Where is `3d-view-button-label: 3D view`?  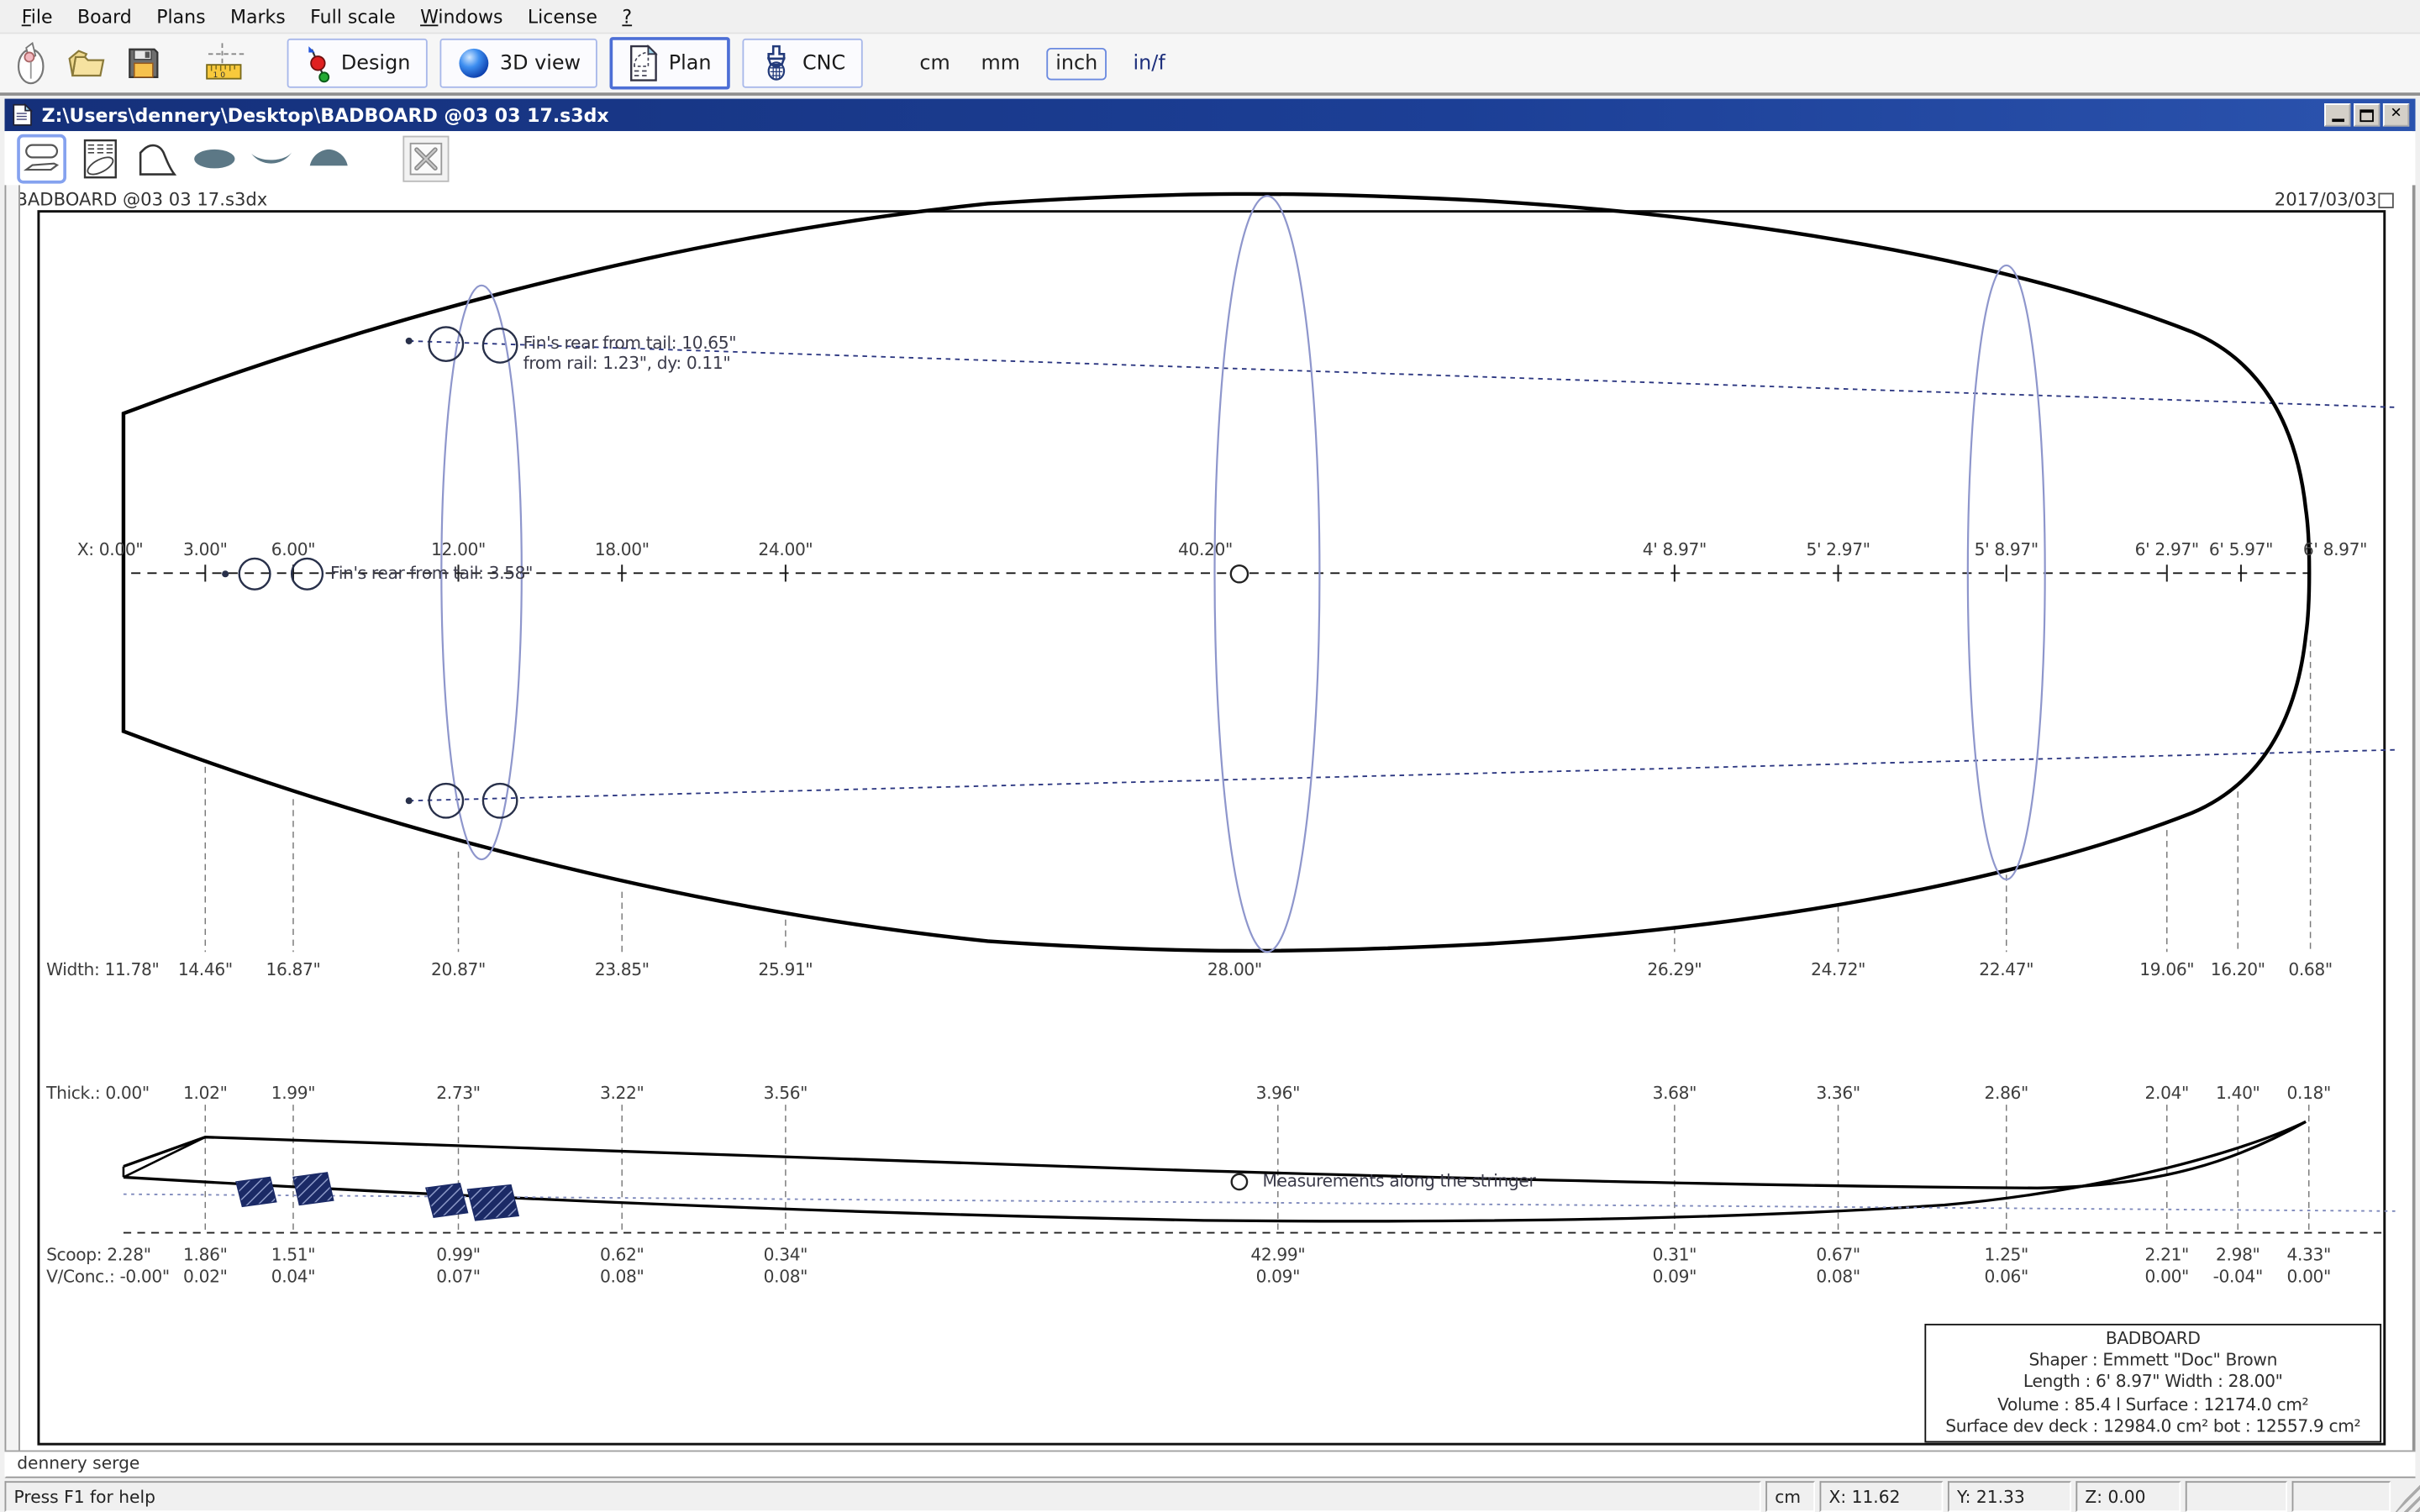
3d-view-button-label: 3D view is located at coordinates (540, 63).